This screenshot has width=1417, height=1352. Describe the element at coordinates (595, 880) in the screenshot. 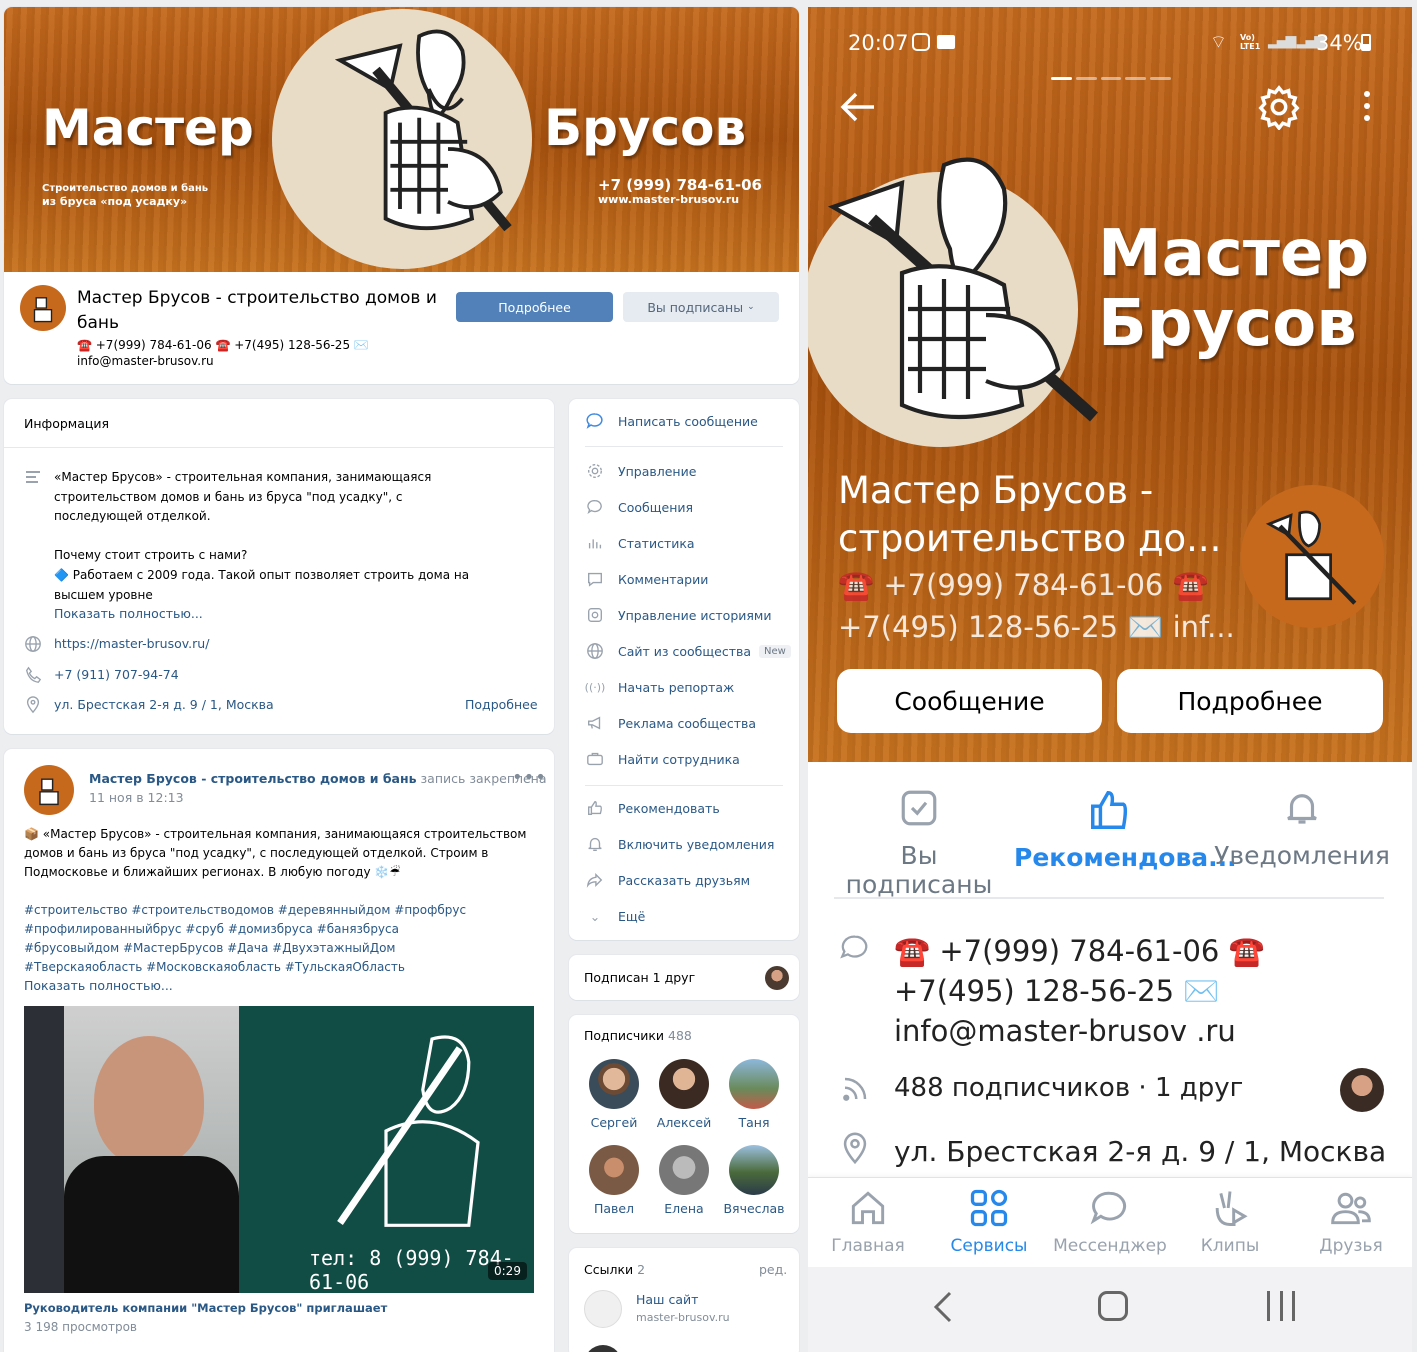

I see `share-arrow-icon` at that location.